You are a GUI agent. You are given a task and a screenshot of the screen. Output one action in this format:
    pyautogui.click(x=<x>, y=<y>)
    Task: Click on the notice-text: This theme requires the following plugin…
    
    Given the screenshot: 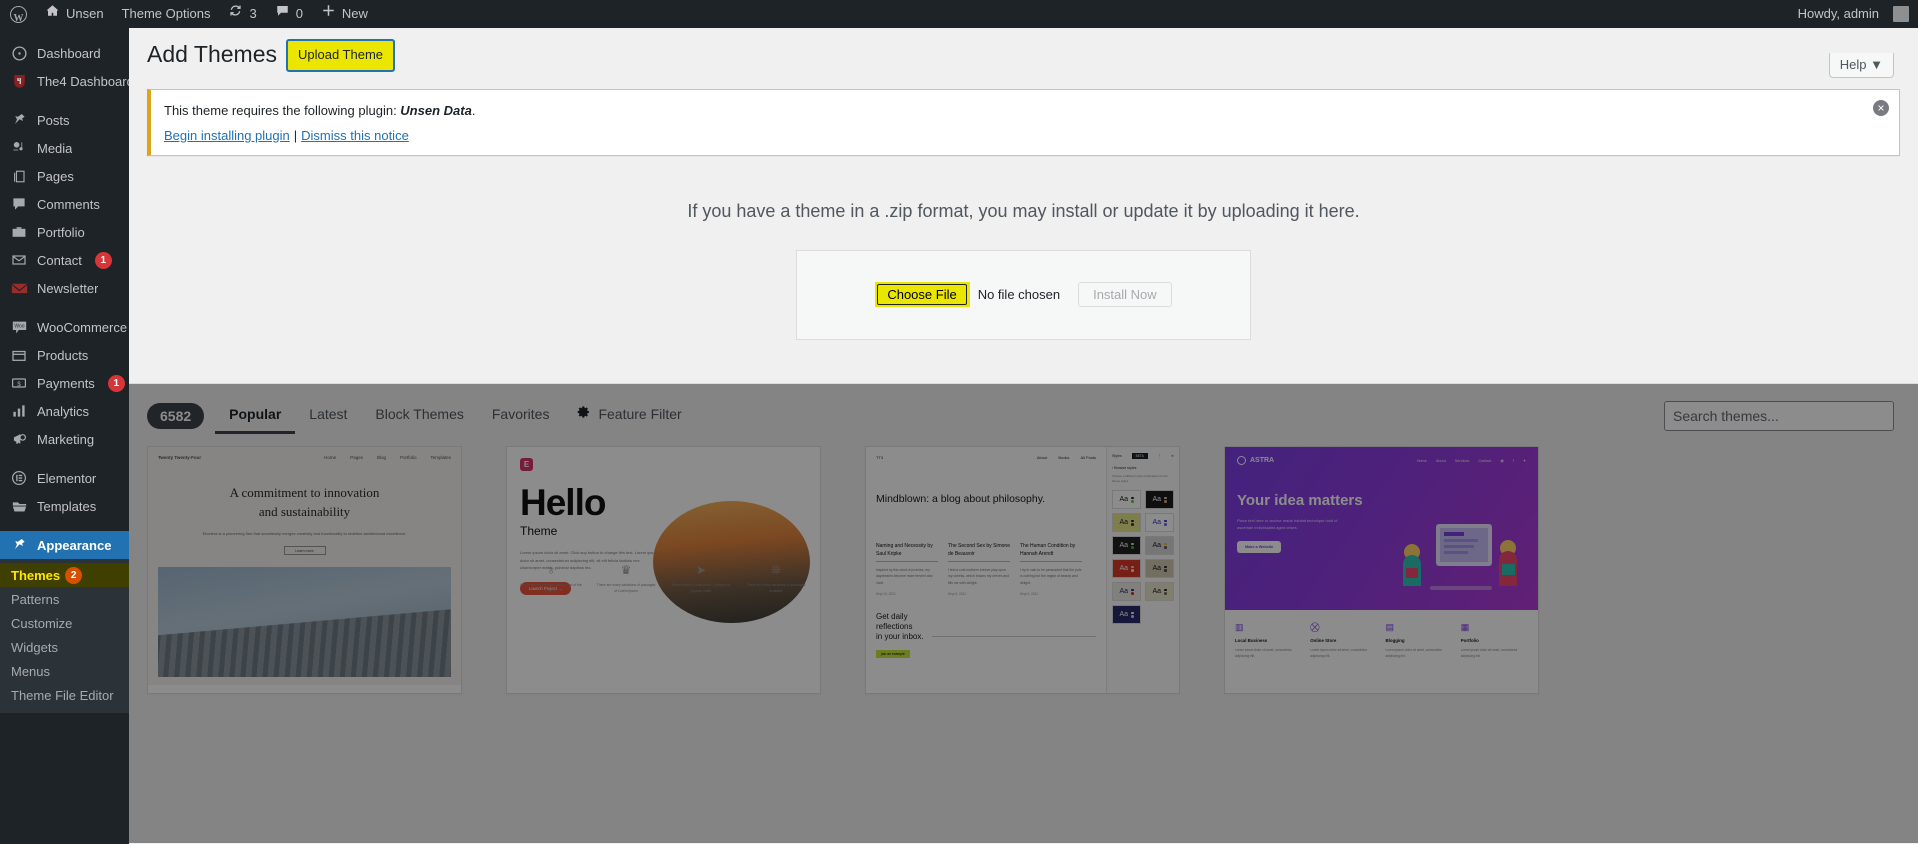 What is the action you would take?
    pyautogui.click(x=1025, y=111)
    